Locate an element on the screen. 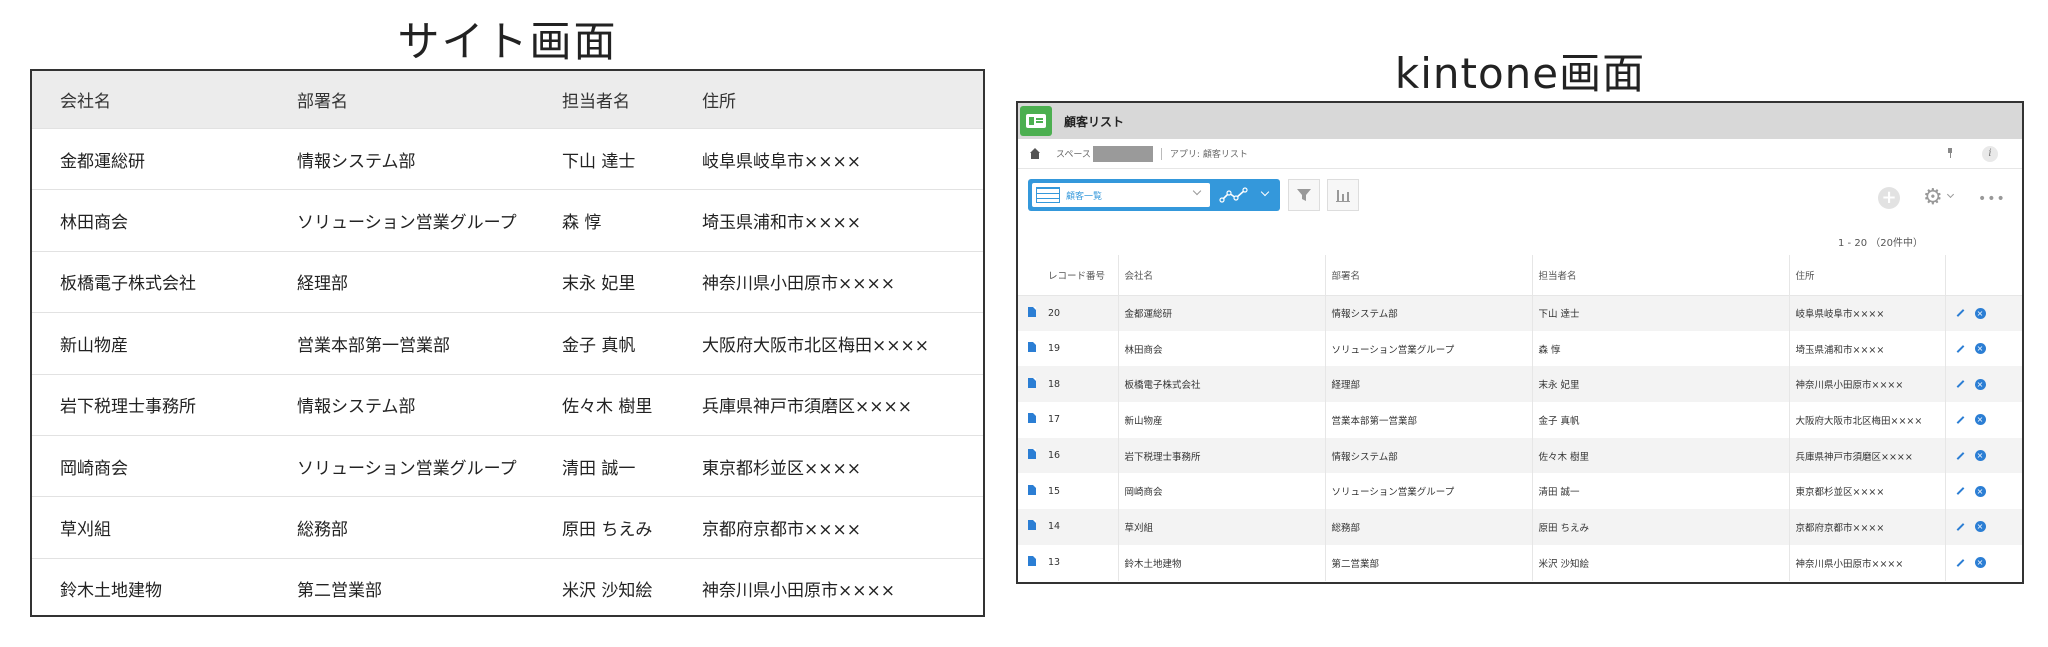 Image resolution: width=2048 pixels, height=647 pixels. cell-address: 兵庫県神戸市須磨区×××× is located at coordinates (1866, 455).